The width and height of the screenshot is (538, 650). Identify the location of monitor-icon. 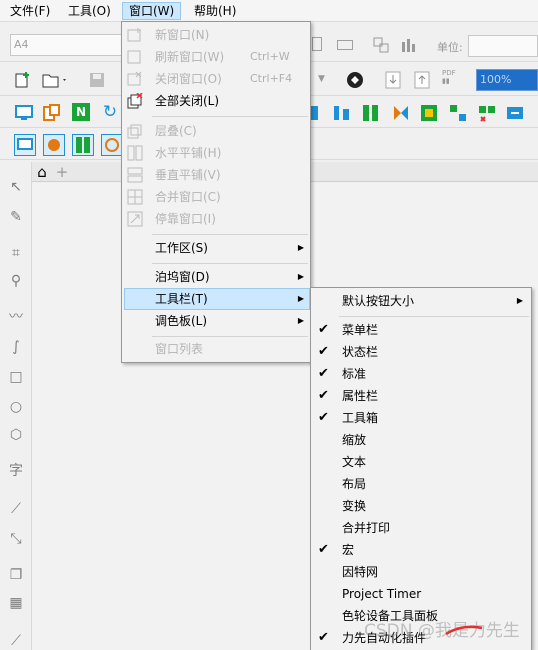
(24, 113).